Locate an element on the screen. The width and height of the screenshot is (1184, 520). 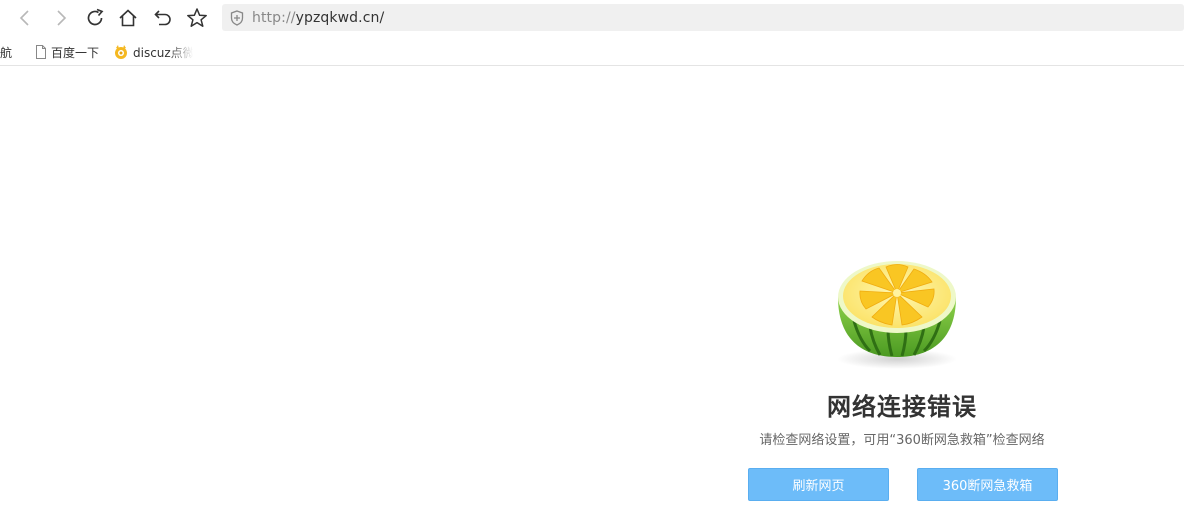
browser-toolbar: http://ypzqkwd.cn/ is located at coordinates (592, 18).